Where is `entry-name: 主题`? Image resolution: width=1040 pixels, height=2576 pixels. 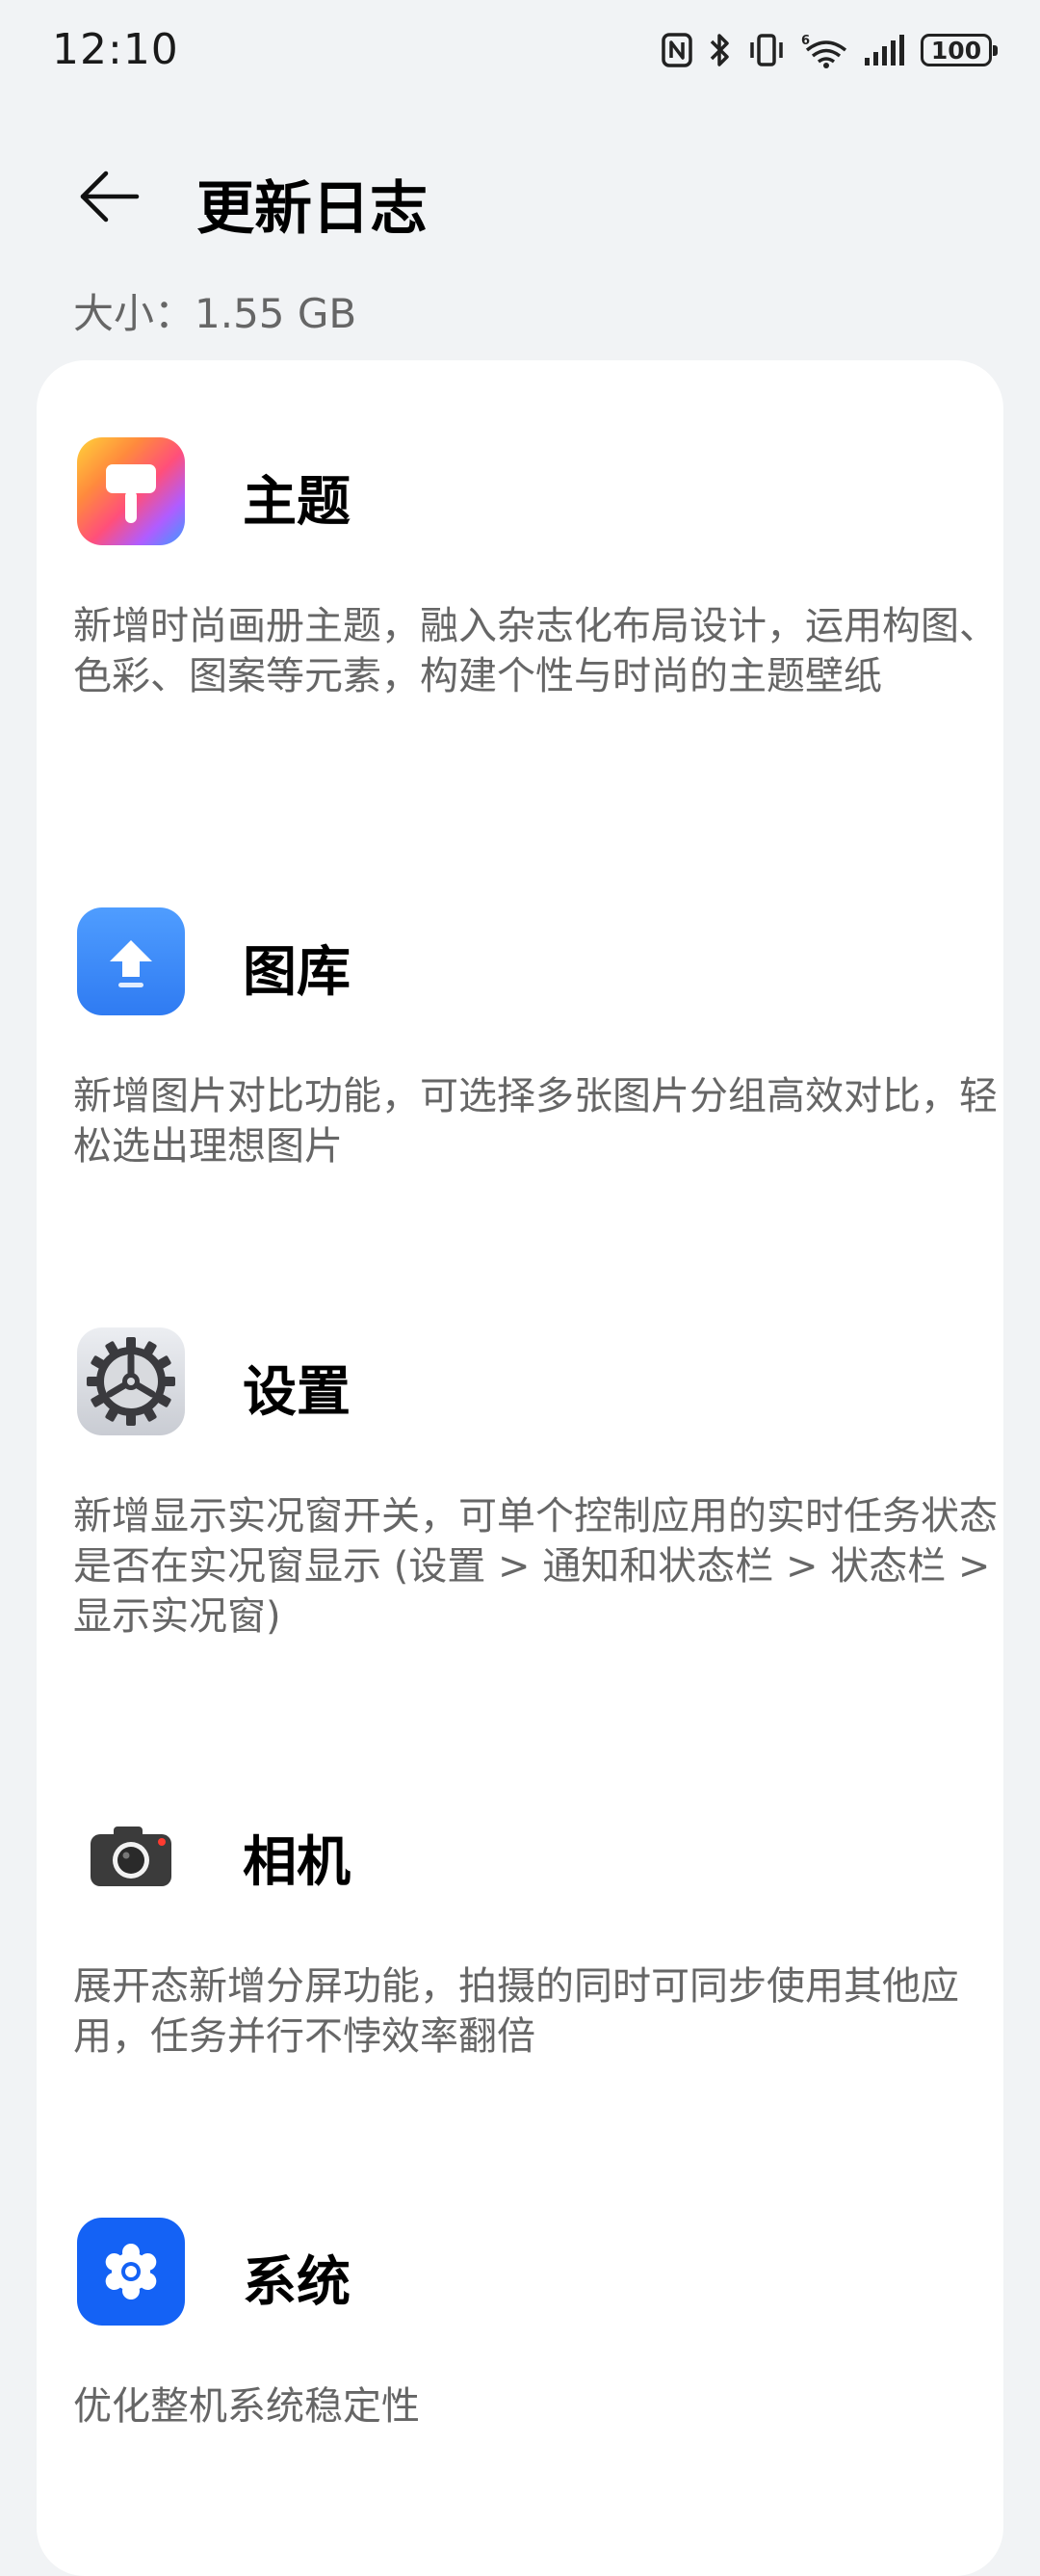
entry-name: 主题 is located at coordinates (297, 503).